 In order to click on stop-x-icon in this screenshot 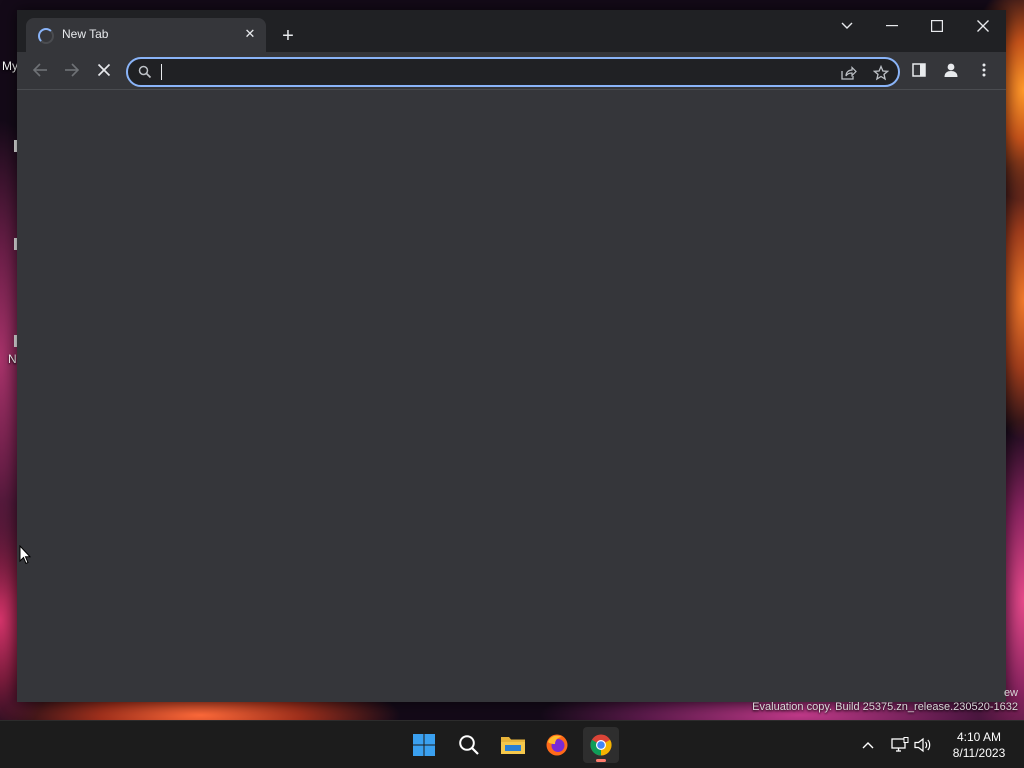, I will do `click(104, 70)`.